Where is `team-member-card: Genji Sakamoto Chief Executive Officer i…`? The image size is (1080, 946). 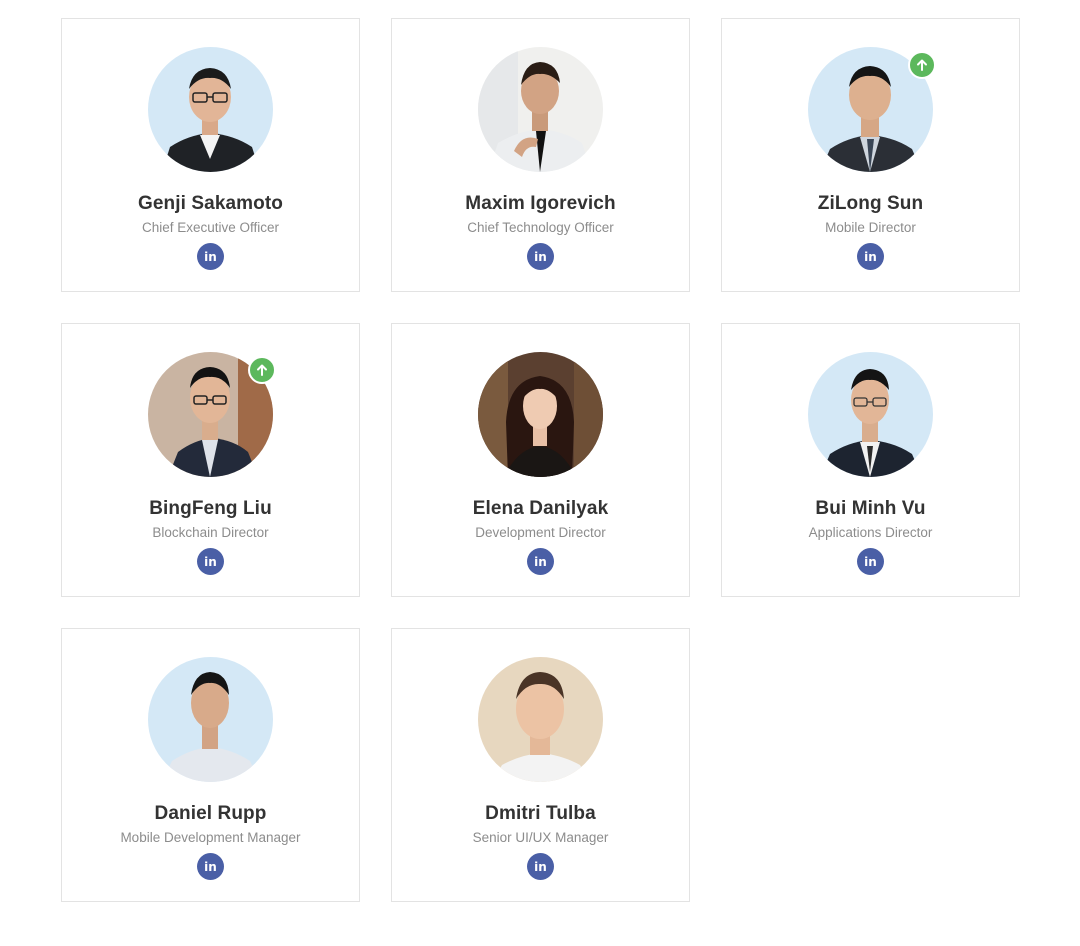
team-member-card: Genji Sakamoto Chief Executive Officer i… is located at coordinates (210, 155).